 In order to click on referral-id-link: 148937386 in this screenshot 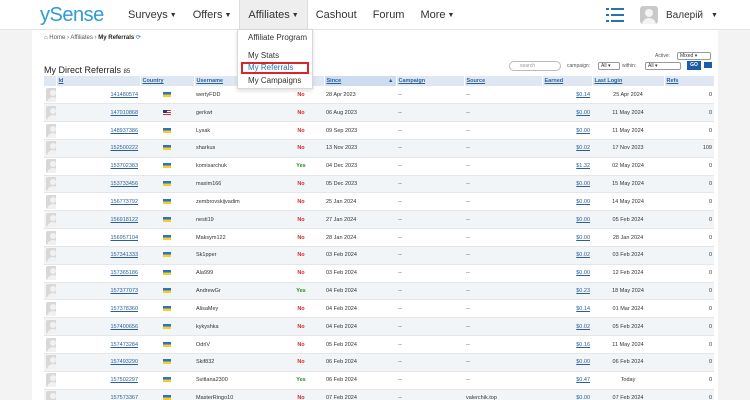, I will do `click(124, 131)`.